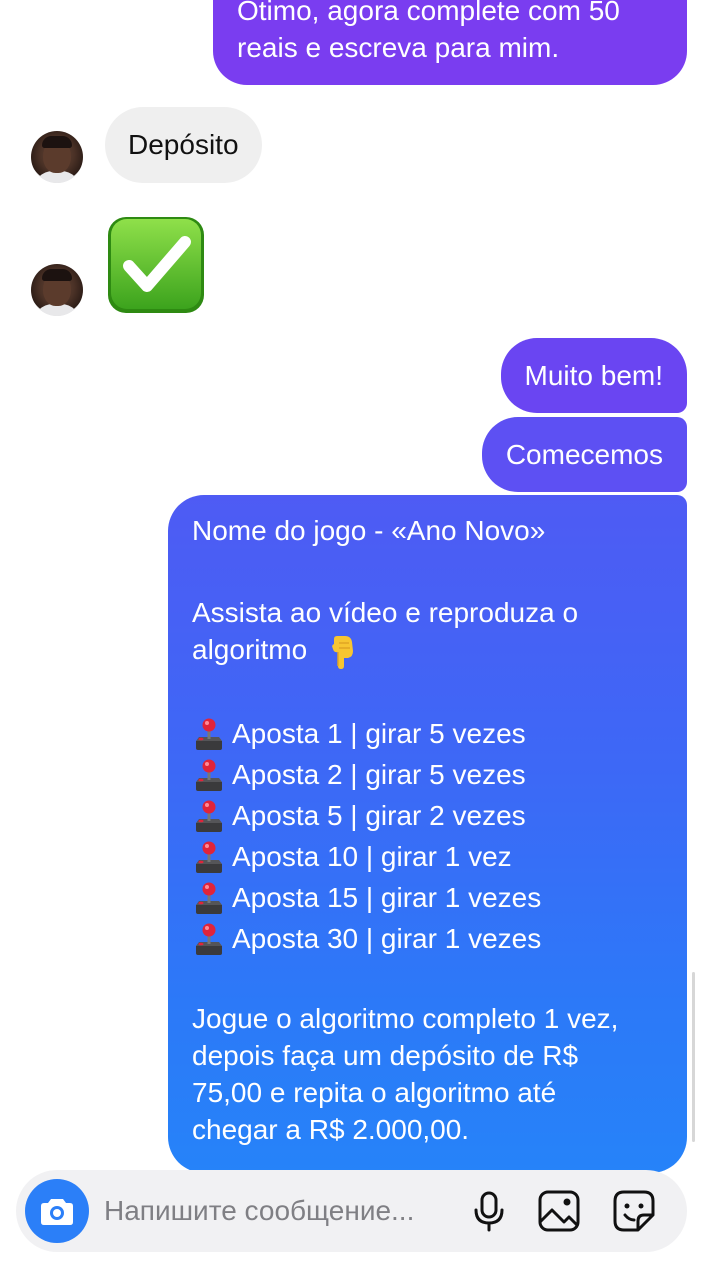 Image resolution: width=702 pixels, height=1280 pixels. What do you see at coordinates (427, 856) in the screenshot?
I see `bet-line: Aposta 10 | girar 1 vez` at bounding box center [427, 856].